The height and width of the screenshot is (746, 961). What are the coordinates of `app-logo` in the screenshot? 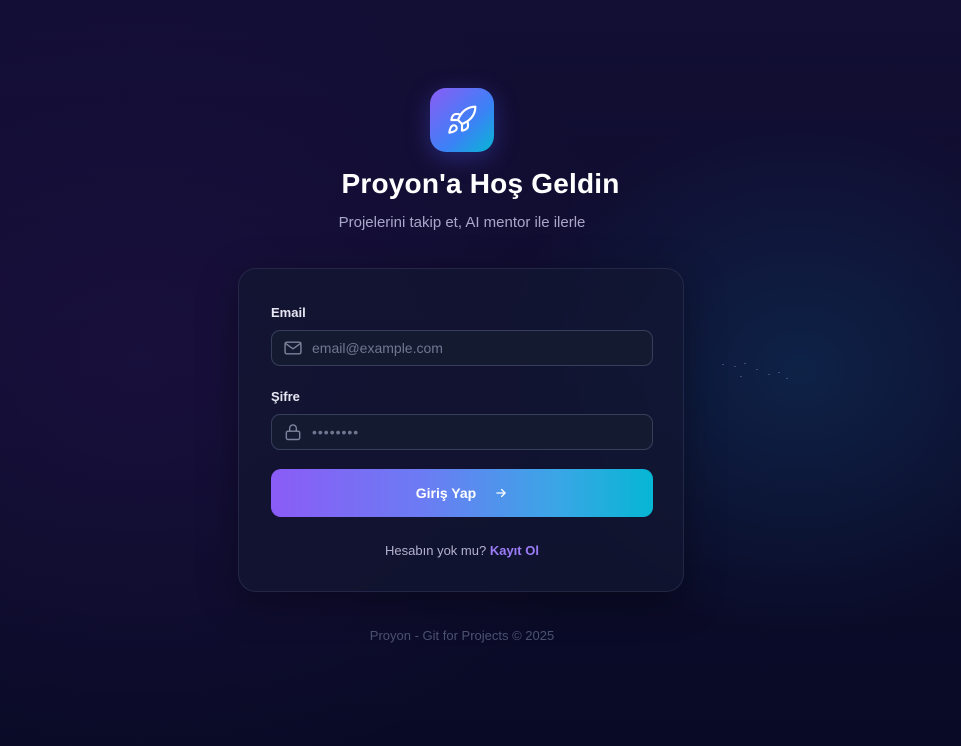 It's located at (462, 120).